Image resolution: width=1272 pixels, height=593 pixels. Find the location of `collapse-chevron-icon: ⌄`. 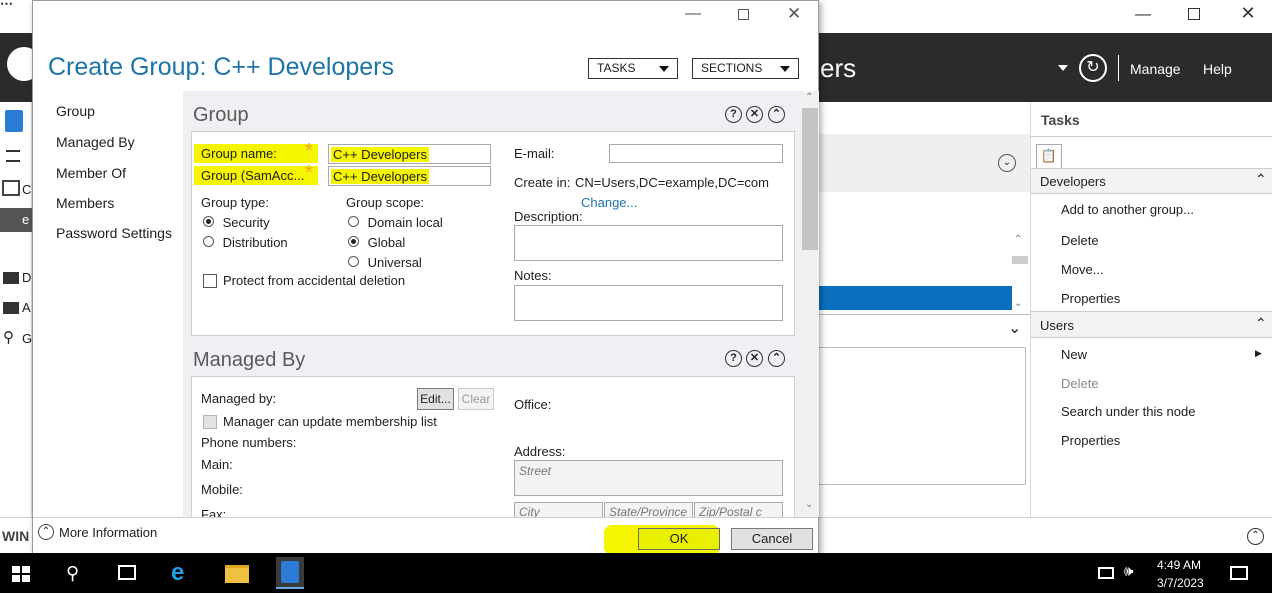

collapse-chevron-icon: ⌄ is located at coordinates (1014, 328).